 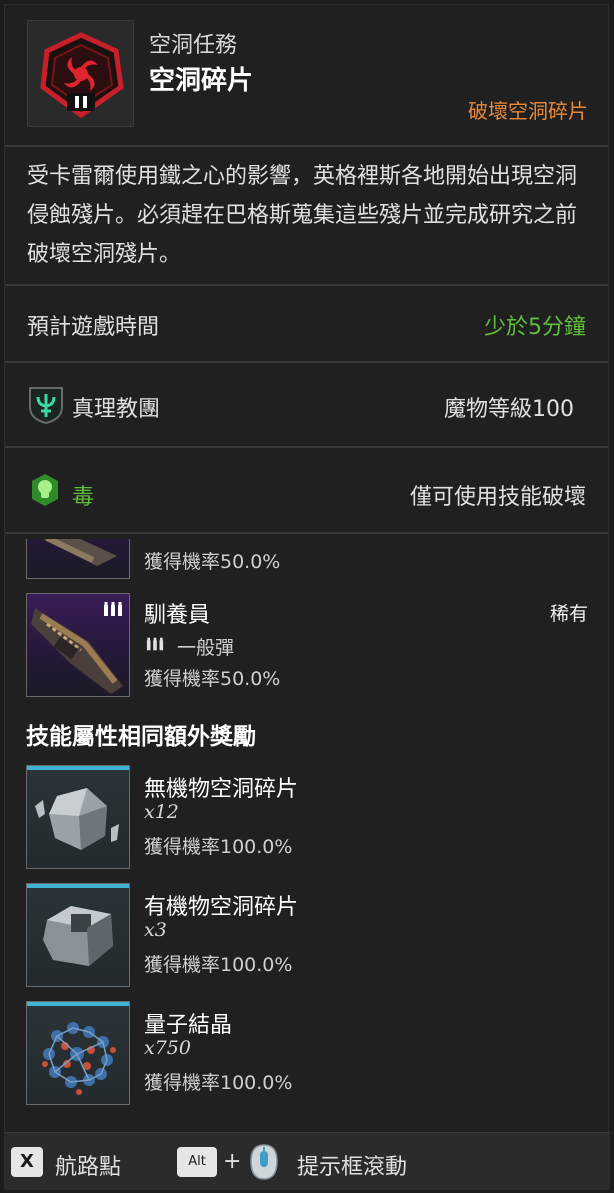 I want to click on monster-level: 魔物等級100, so click(x=509, y=409).